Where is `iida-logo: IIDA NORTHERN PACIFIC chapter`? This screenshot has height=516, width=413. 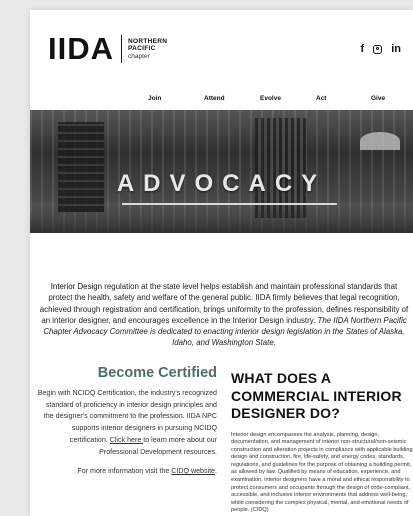 iida-logo: IIDA NORTHERN PACIFIC chapter is located at coordinates (107, 48).